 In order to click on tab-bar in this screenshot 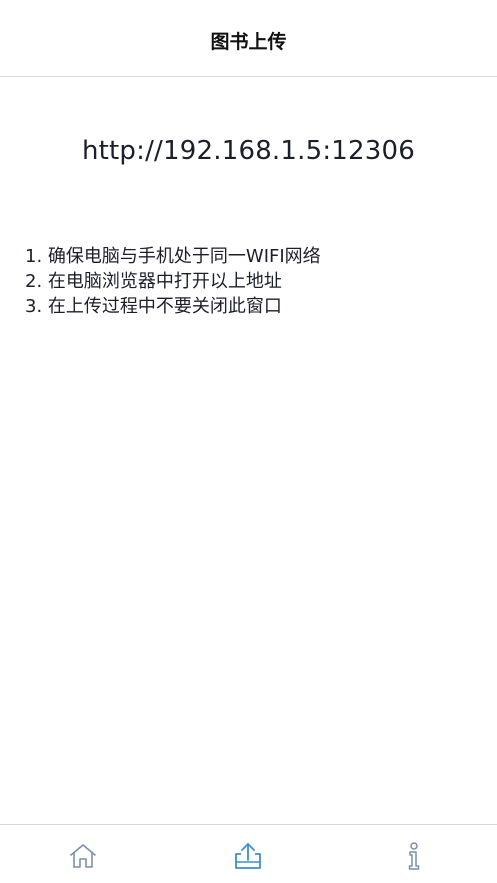, I will do `click(248, 853)`.